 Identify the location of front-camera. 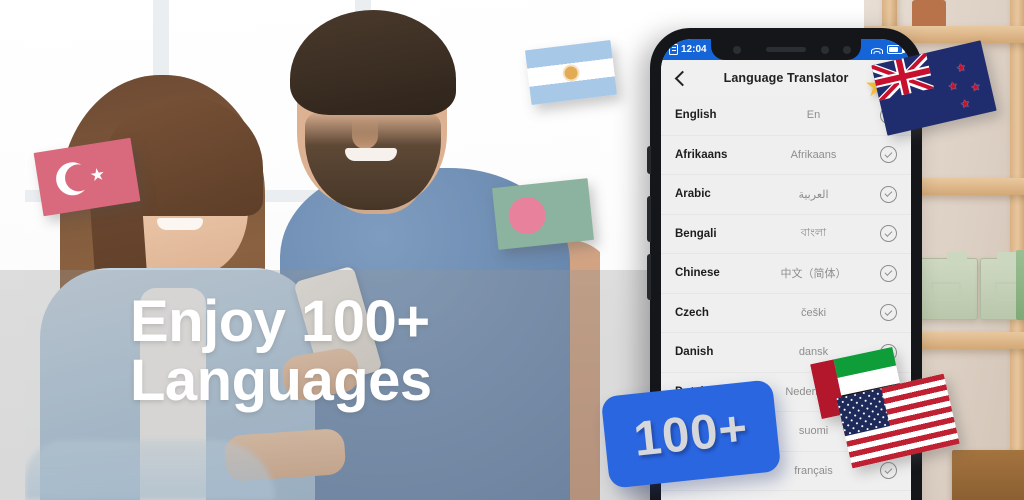
(737, 50).